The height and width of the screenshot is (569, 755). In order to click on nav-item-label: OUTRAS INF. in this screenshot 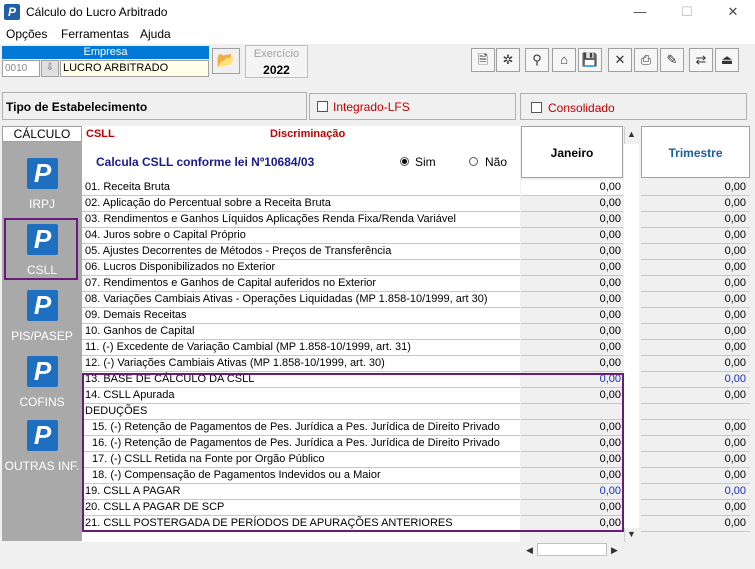, I will do `click(42, 466)`.